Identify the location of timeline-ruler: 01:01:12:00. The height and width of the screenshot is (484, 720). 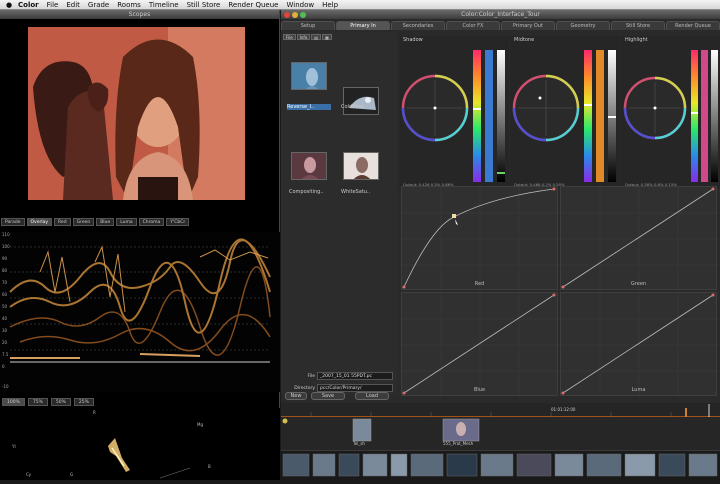
(500, 410).